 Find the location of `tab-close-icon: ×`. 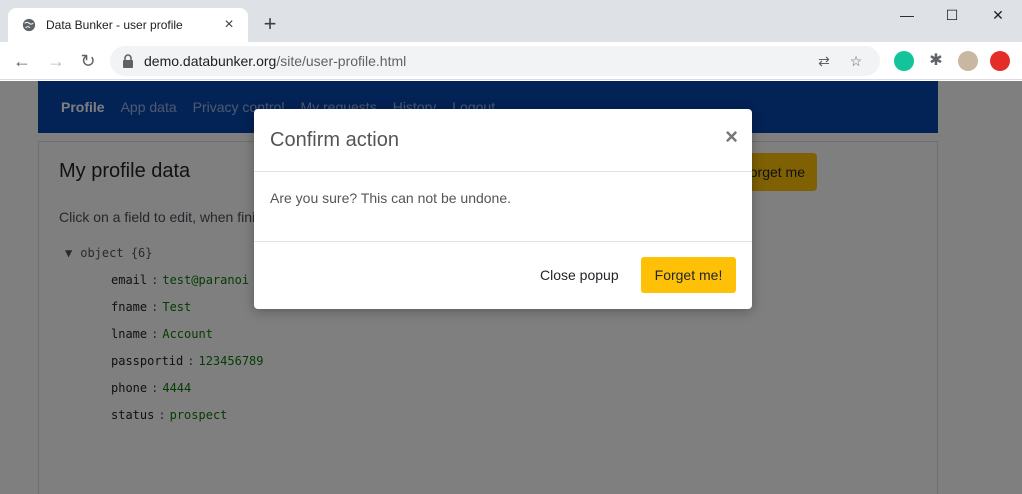

tab-close-icon: × is located at coordinates (229, 25).